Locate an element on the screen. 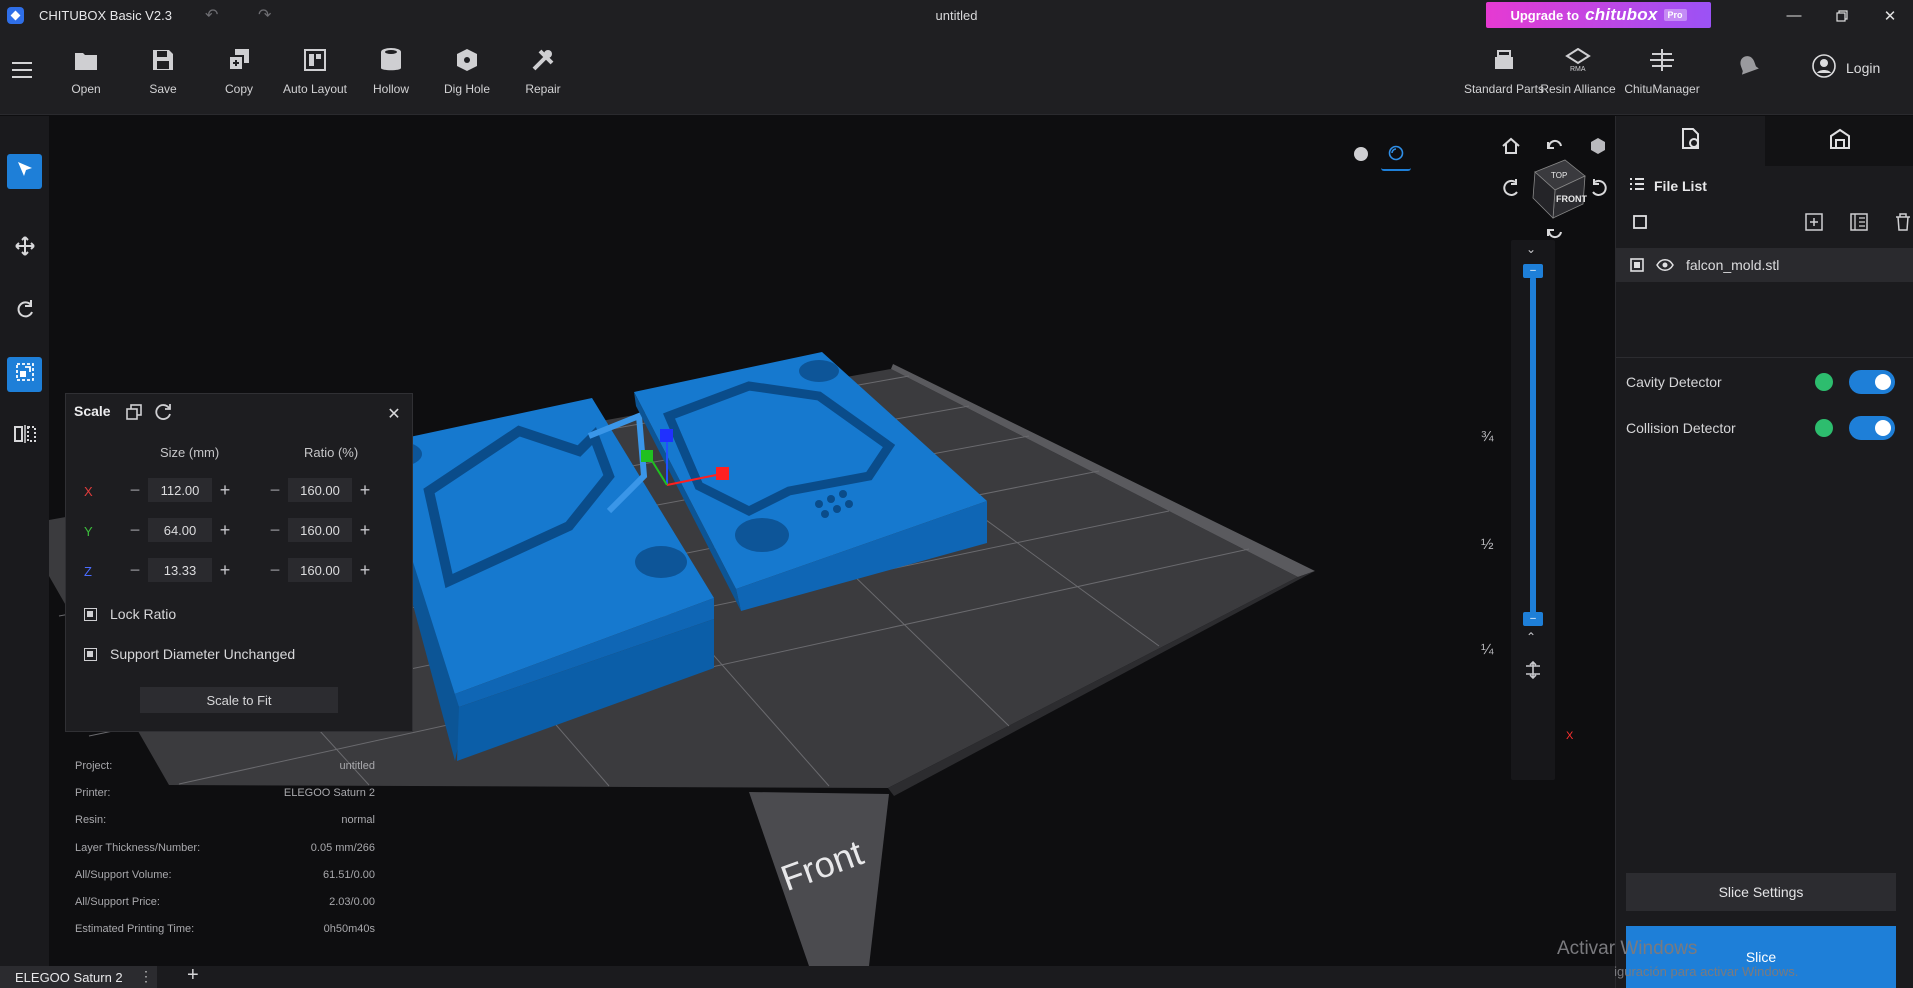 The height and width of the screenshot is (988, 1913). y-ratio-increment-button: + is located at coordinates (365, 530).